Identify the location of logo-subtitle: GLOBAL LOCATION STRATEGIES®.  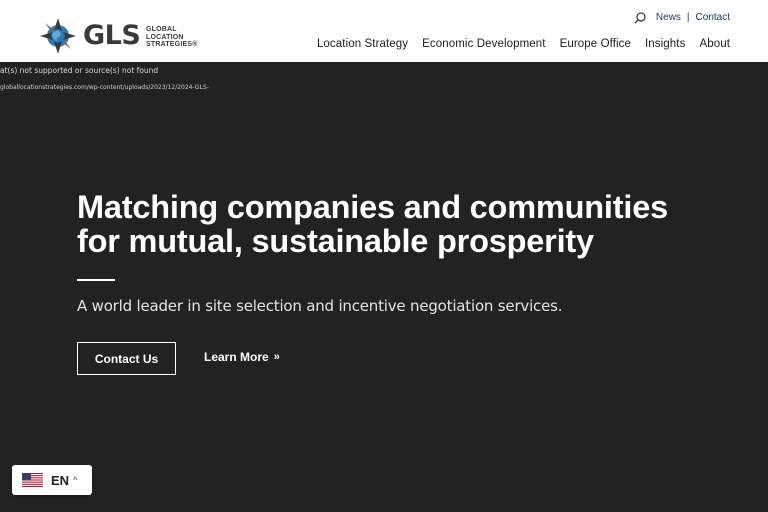
(181, 37).